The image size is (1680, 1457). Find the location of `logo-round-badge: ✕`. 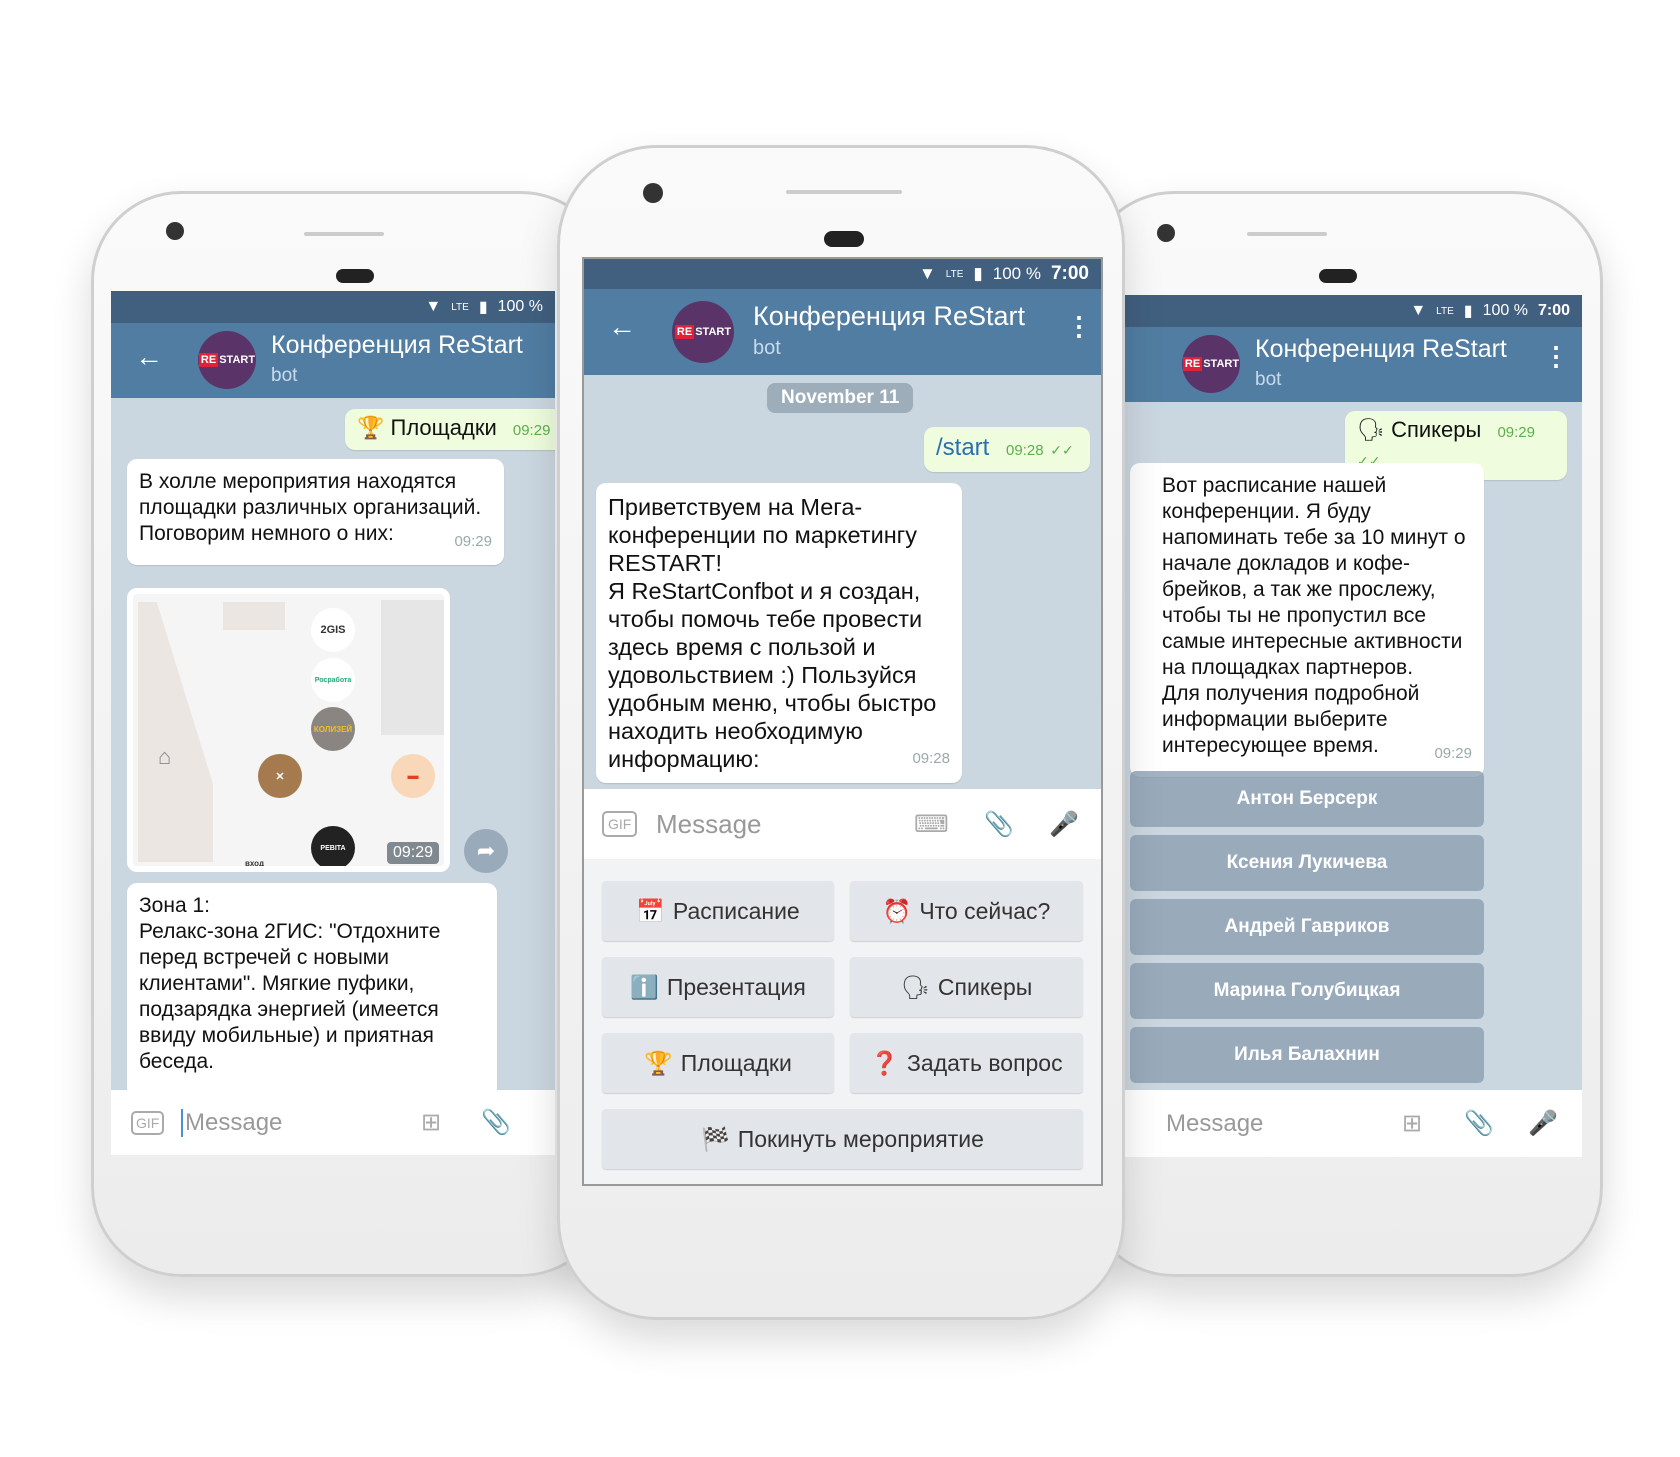

logo-round-badge: ✕ is located at coordinates (280, 776).